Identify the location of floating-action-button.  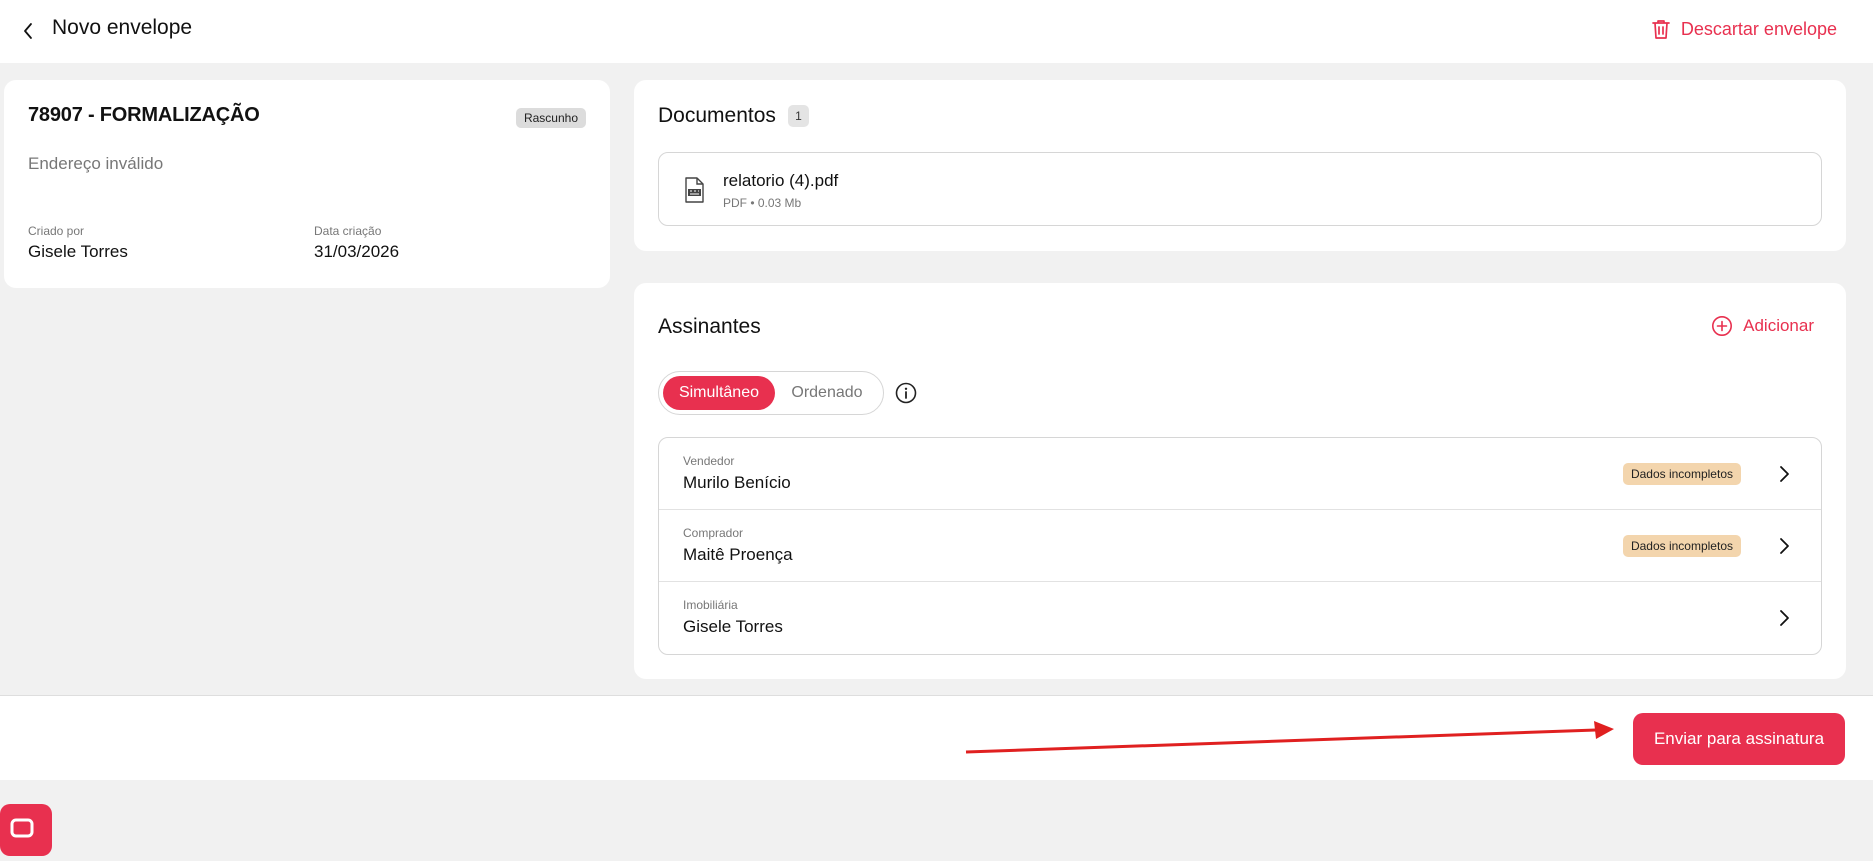
(26, 830).